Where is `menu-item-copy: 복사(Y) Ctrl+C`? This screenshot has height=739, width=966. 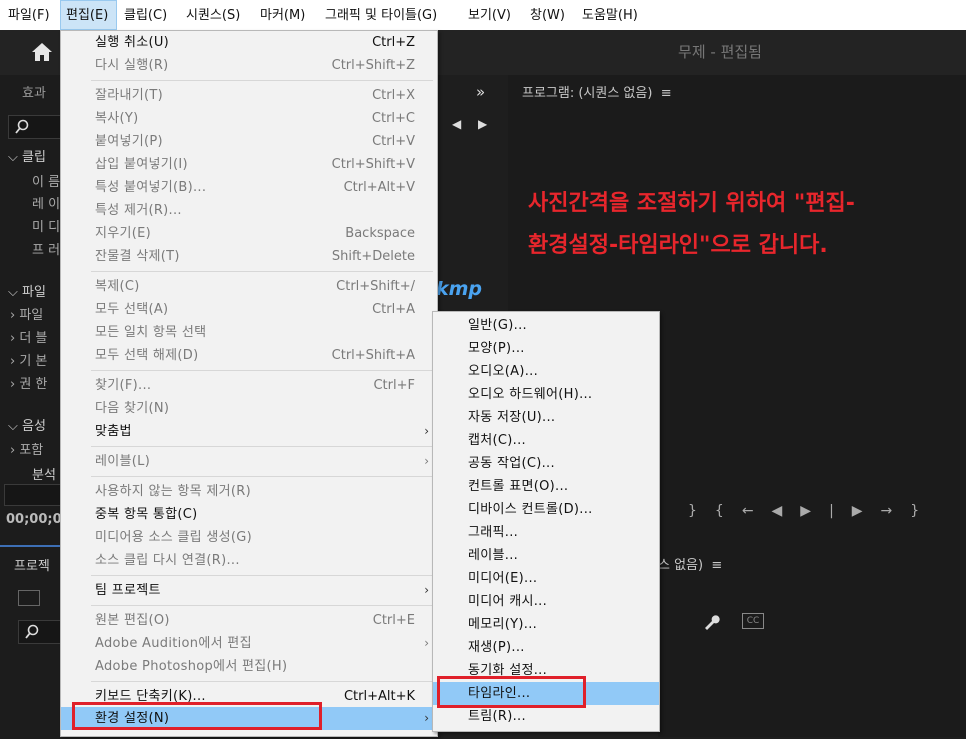 menu-item-copy: 복사(Y) Ctrl+C is located at coordinates (249, 118).